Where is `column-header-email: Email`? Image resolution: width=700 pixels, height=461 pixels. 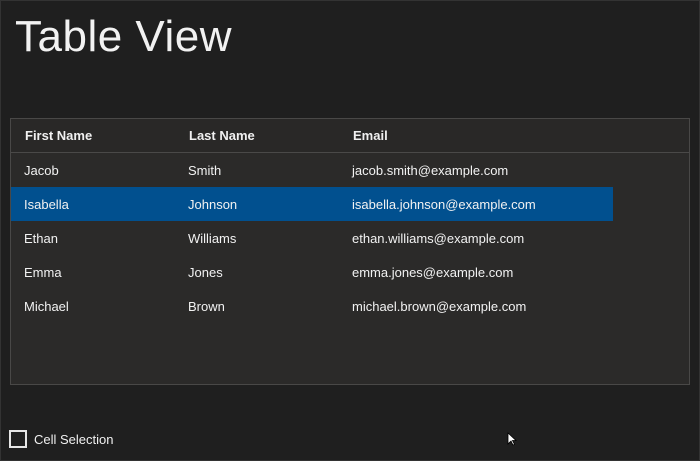 column-header-email: Email is located at coordinates (474, 135).